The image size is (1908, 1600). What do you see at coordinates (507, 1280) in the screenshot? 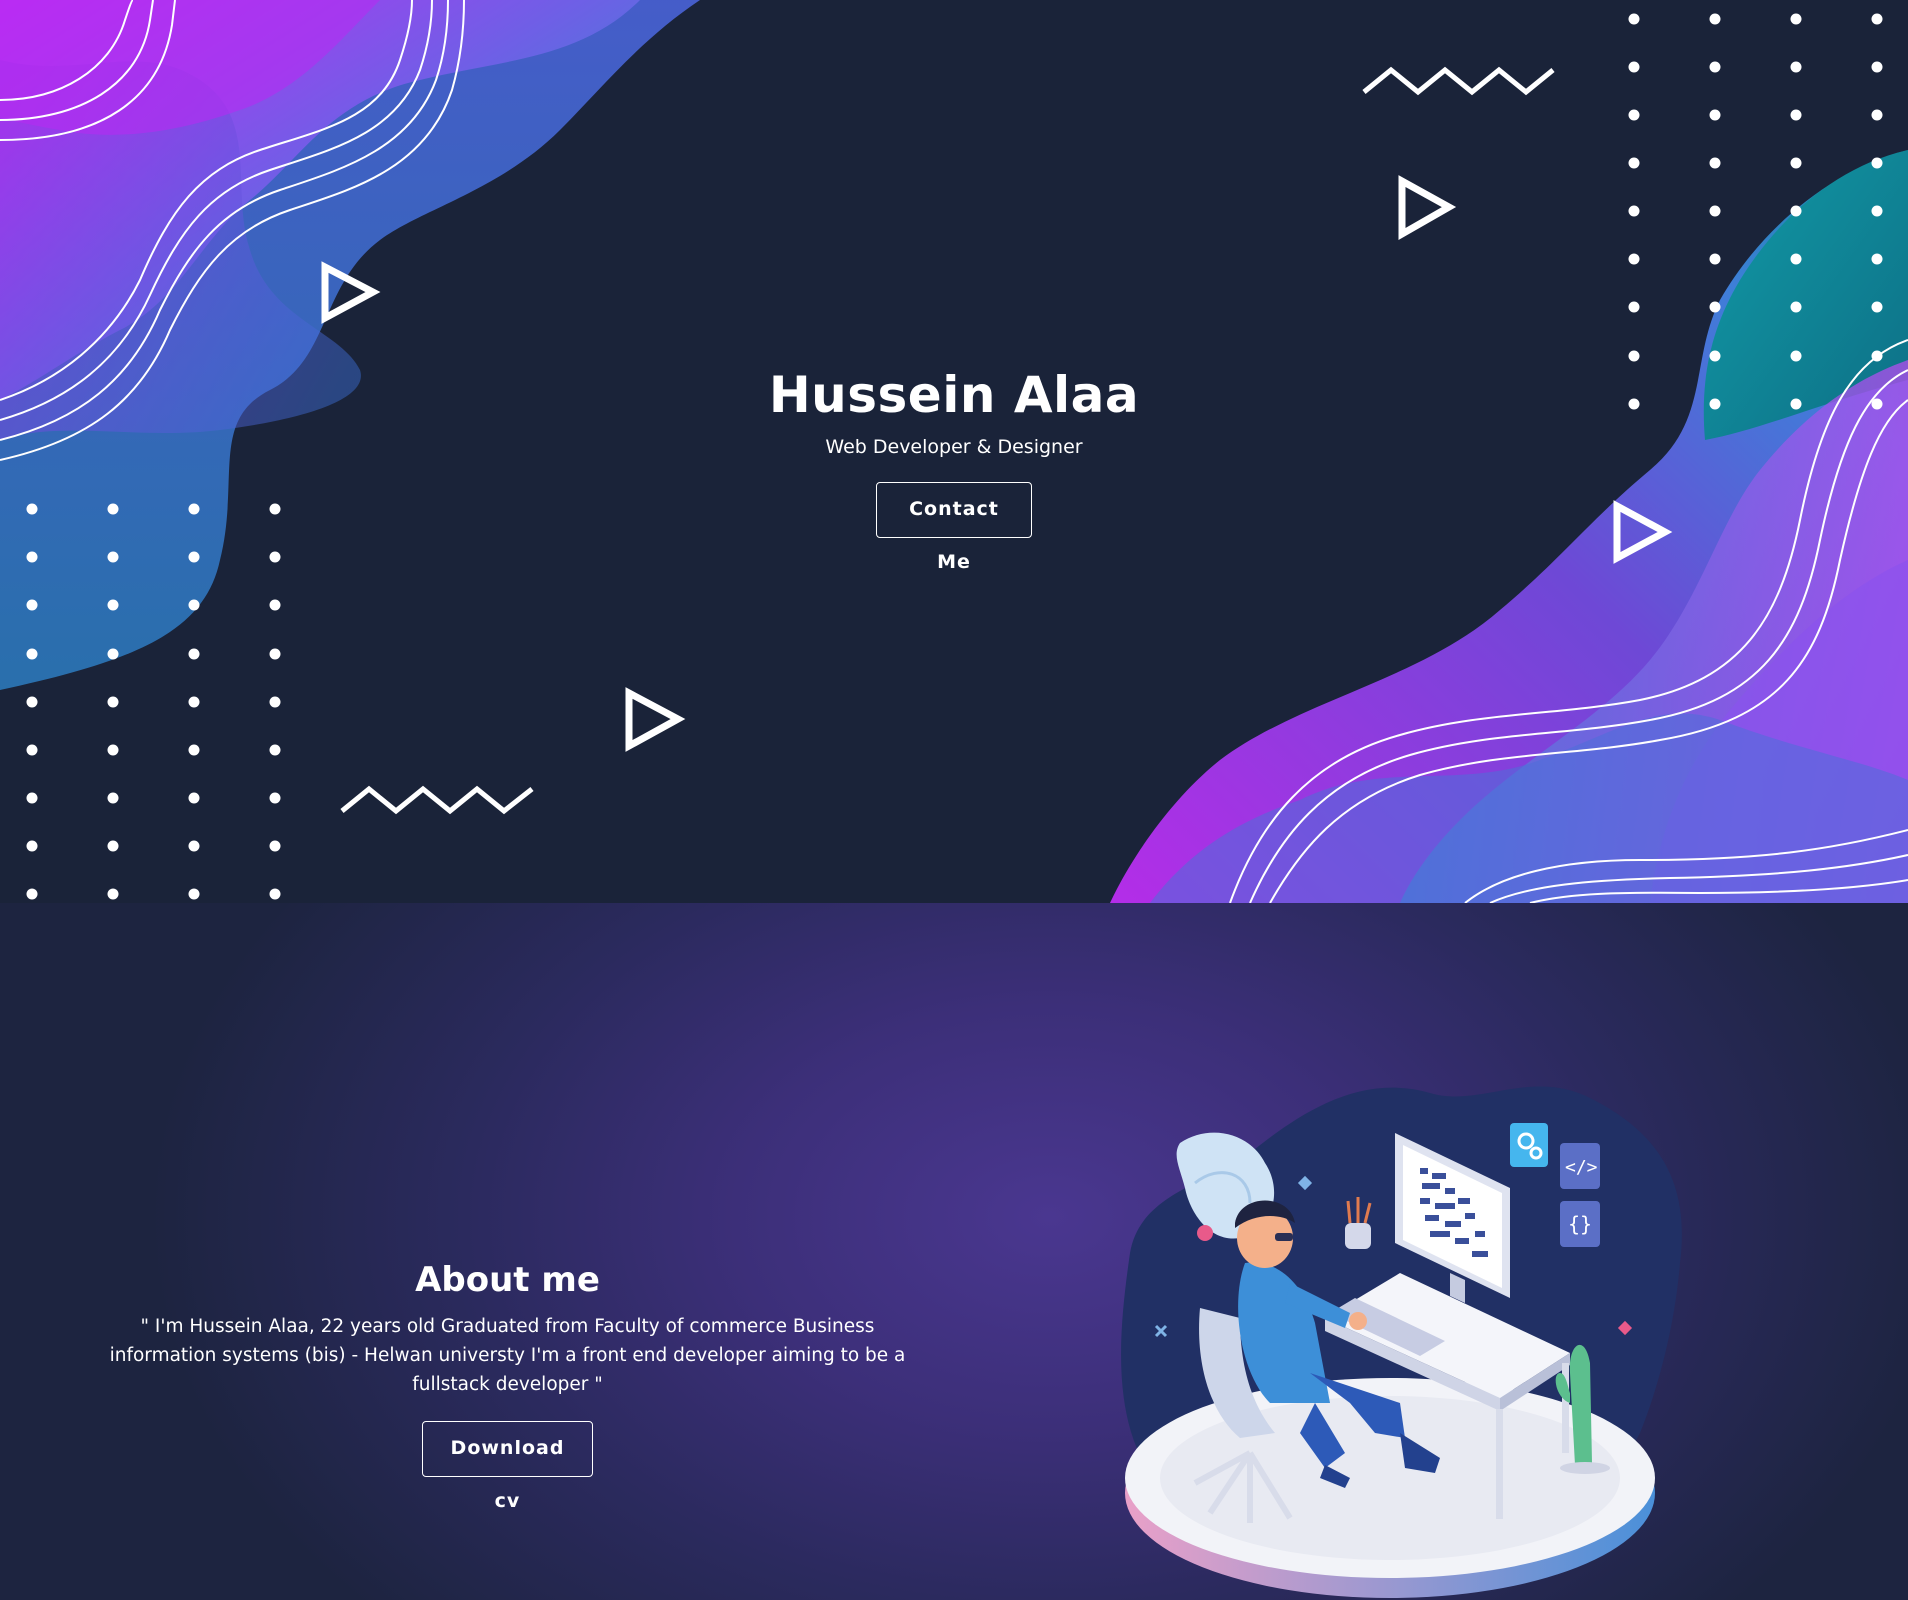
I see `about-title: About me` at bounding box center [507, 1280].